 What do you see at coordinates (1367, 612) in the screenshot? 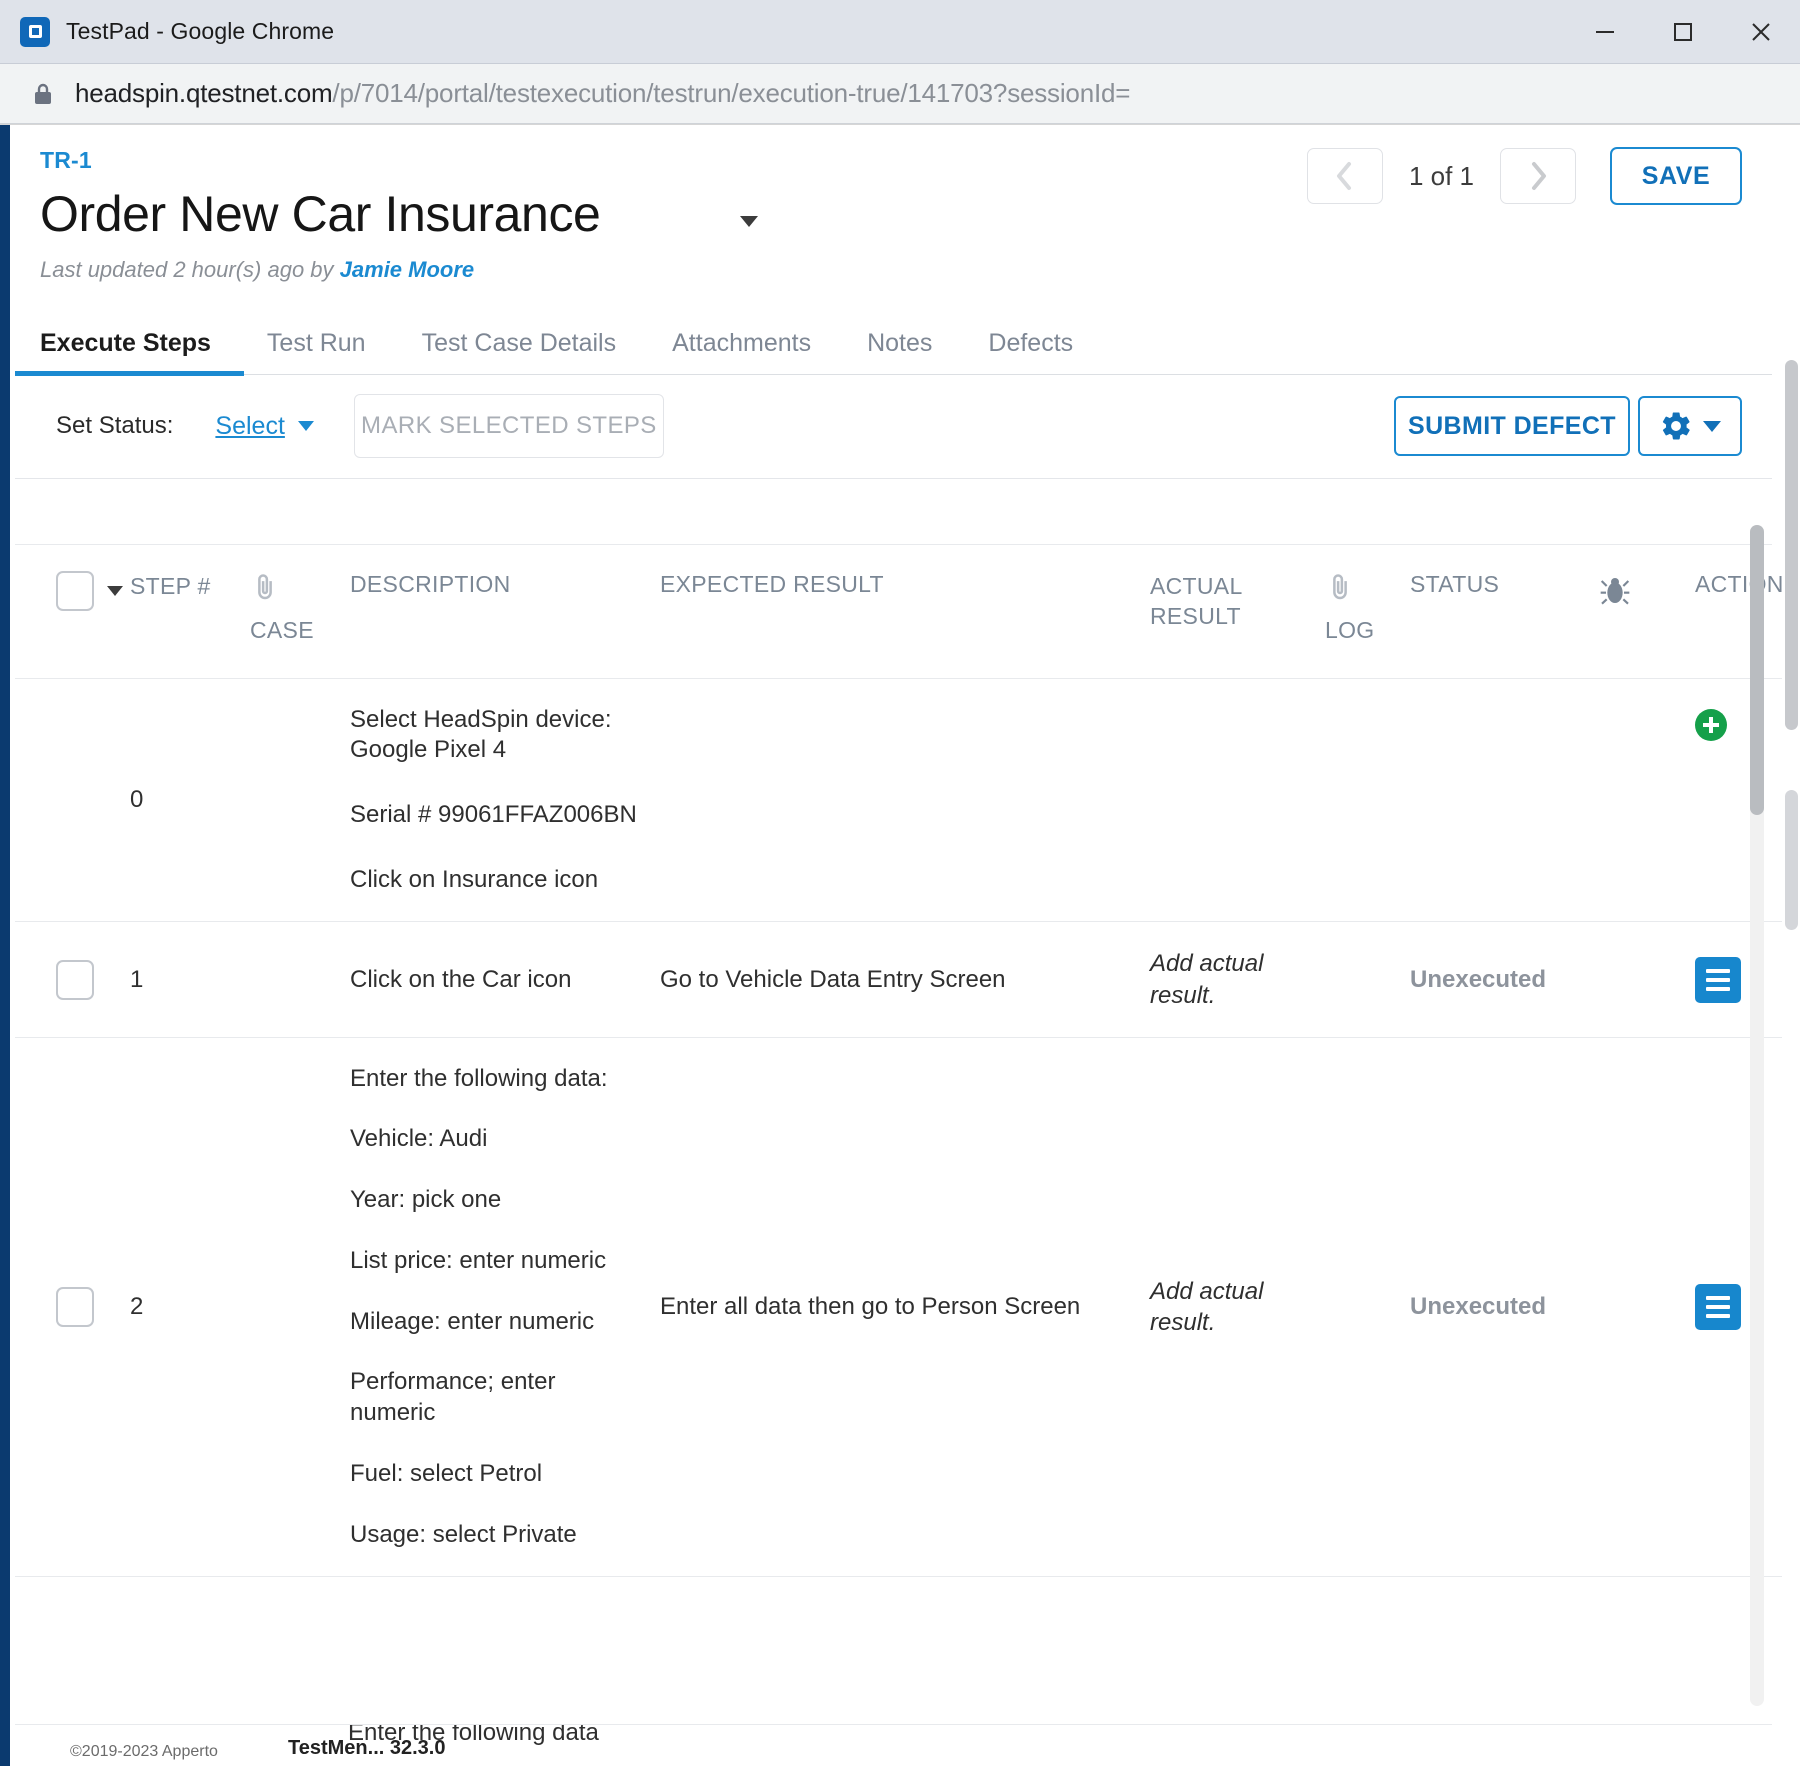
I see `col-log: LOG` at bounding box center [1367, 612].